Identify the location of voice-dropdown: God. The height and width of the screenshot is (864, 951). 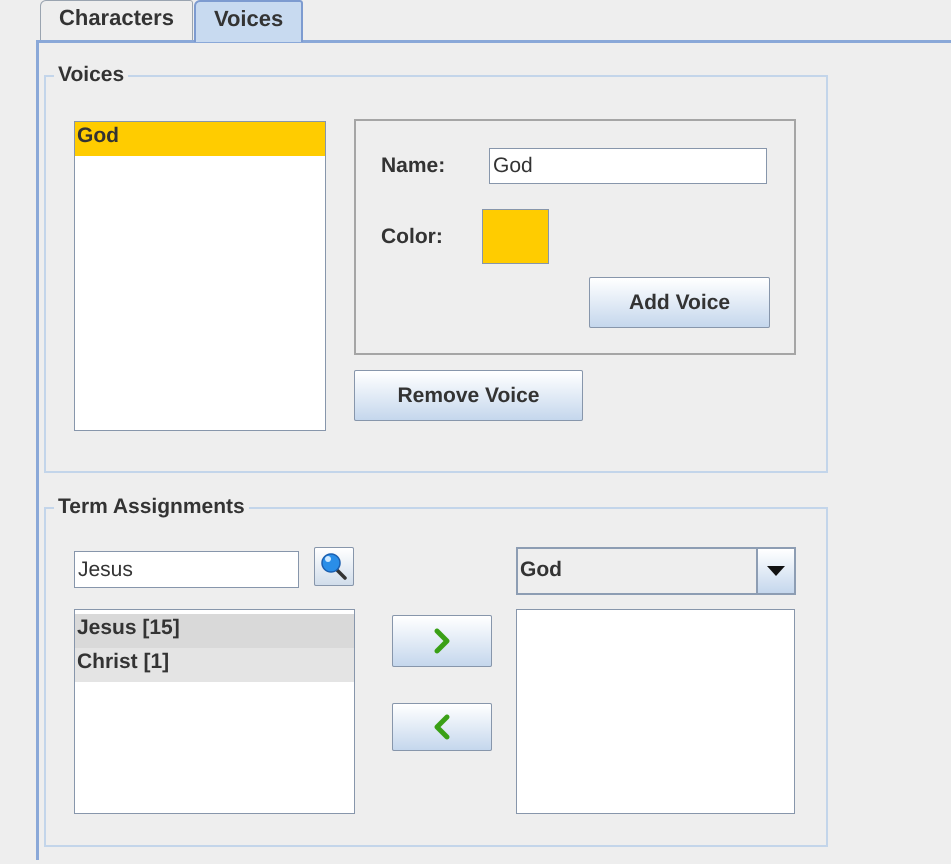
(656, 571).